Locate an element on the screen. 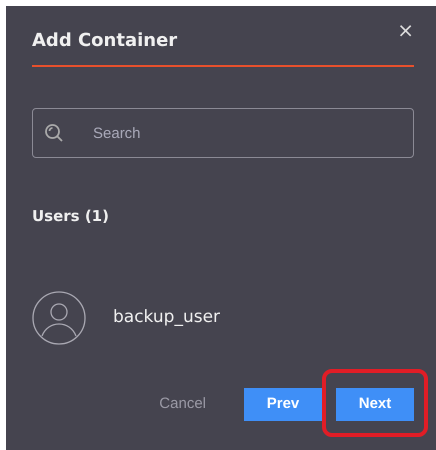  cancel-button: Cancel is located at coordinates (182, 404).